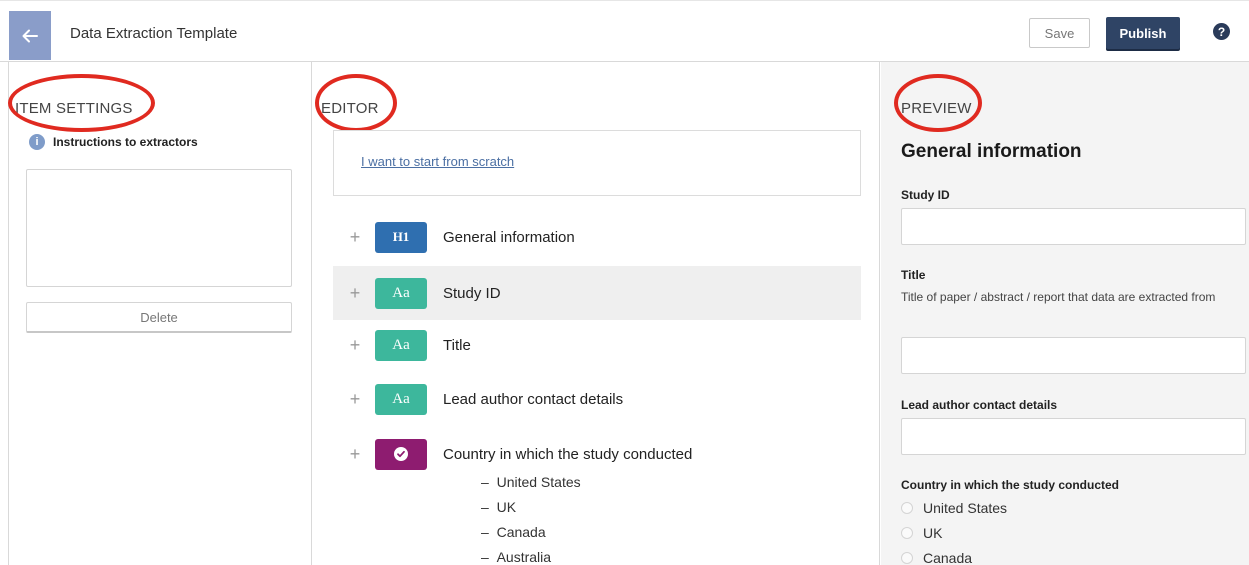  I want to click on page-title: Data Extraction Template, so click(154, 33).